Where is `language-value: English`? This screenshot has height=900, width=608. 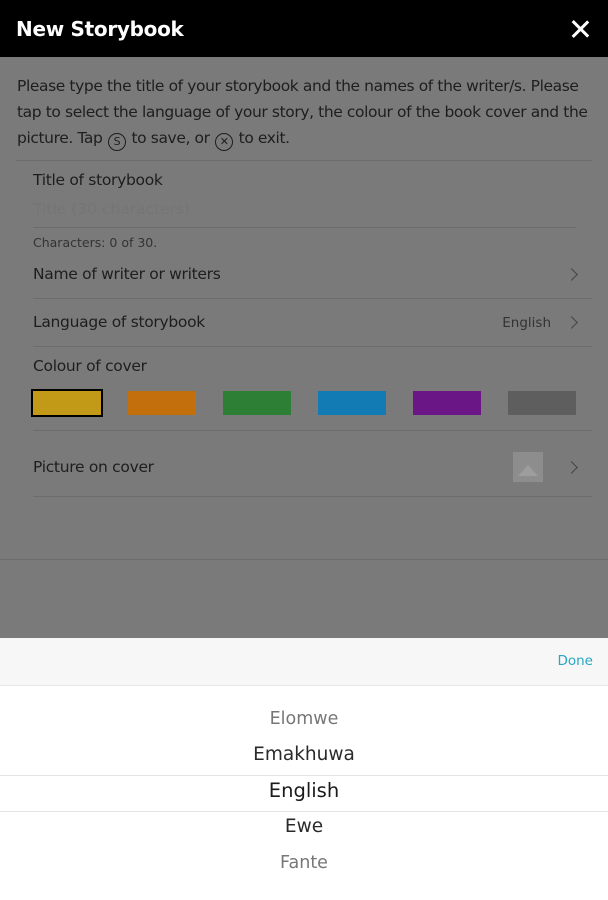 language-value: English is located at coordinates (526, 323).